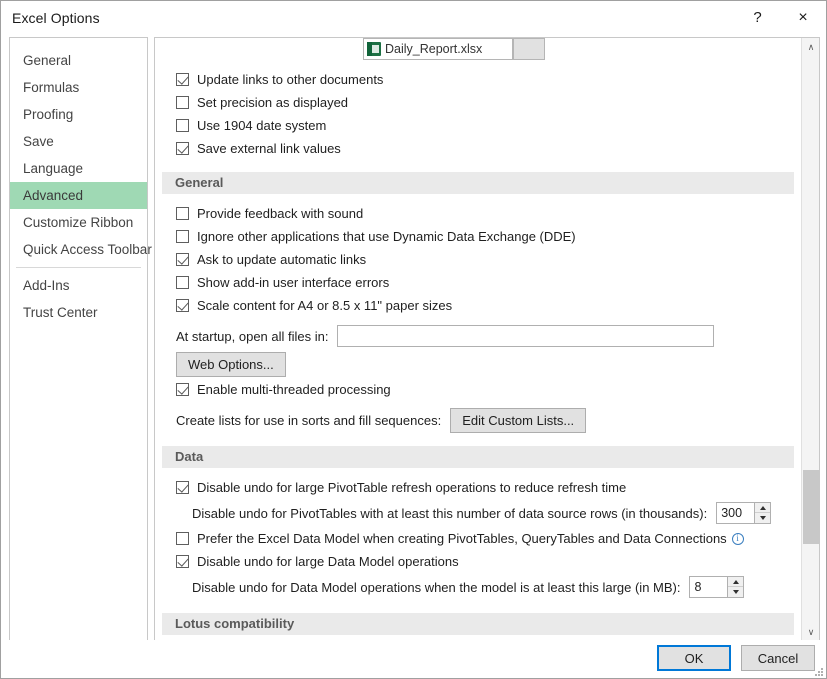 The image size is (827, 679). What do you see at coordinates (78, 312) in the screenshot?
I see `sidebar-item-trust-center: Trust Center` at bounding box center [78, 312].